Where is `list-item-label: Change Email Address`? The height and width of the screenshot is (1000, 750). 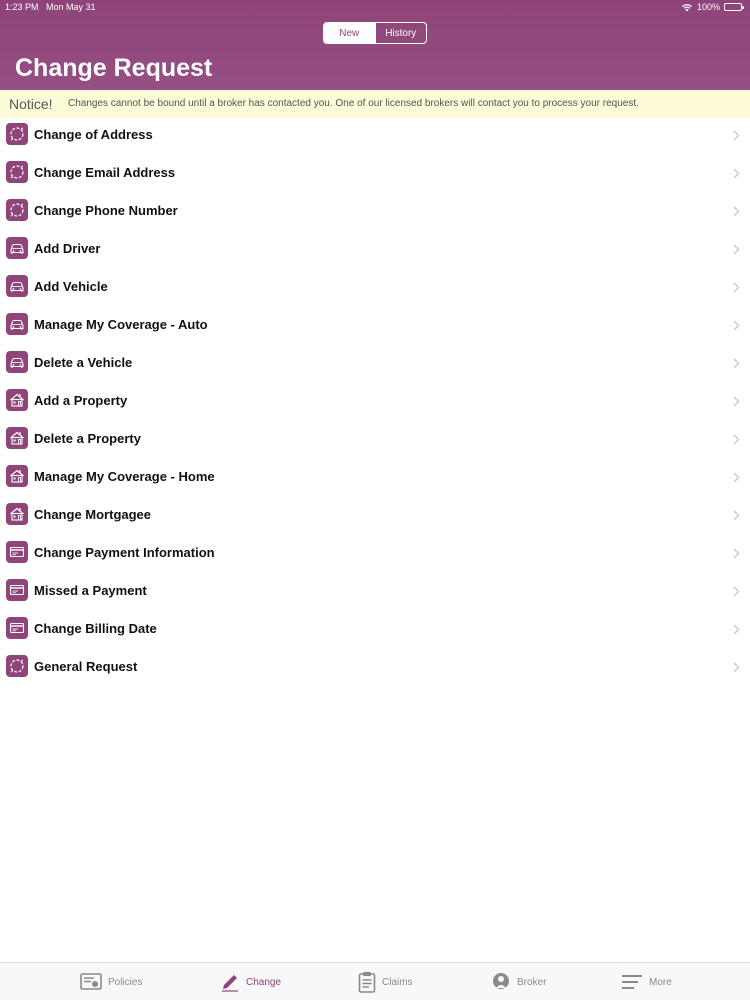
list-item-label: Change Email Address is located at coordinates (105, 172).